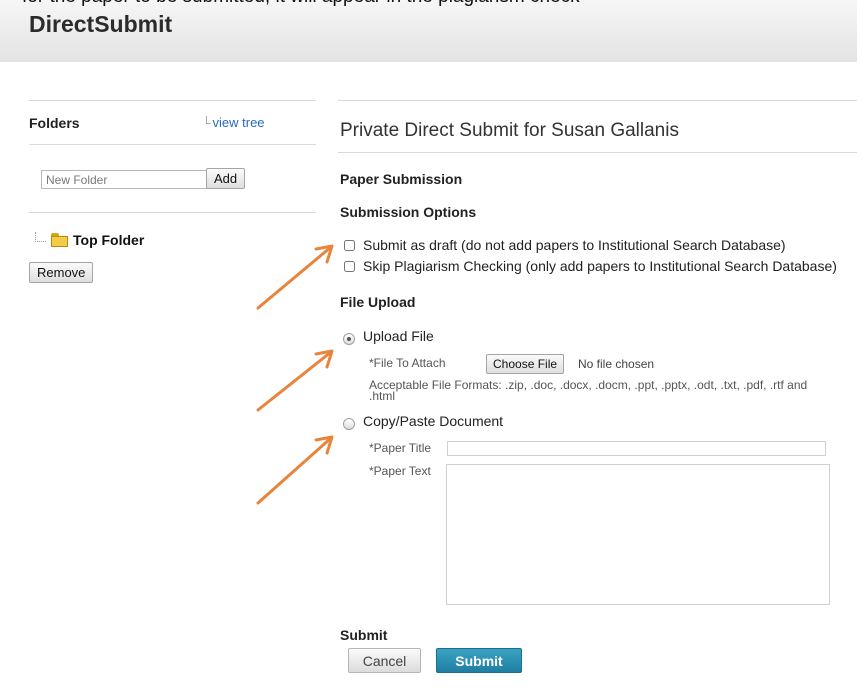 The height and width of the screenshot is (698, 857). What do you see at coordinates (525, 364) in the screenshot?
I see `choose-file-button: Choose File` at bounding box center [525, 364].